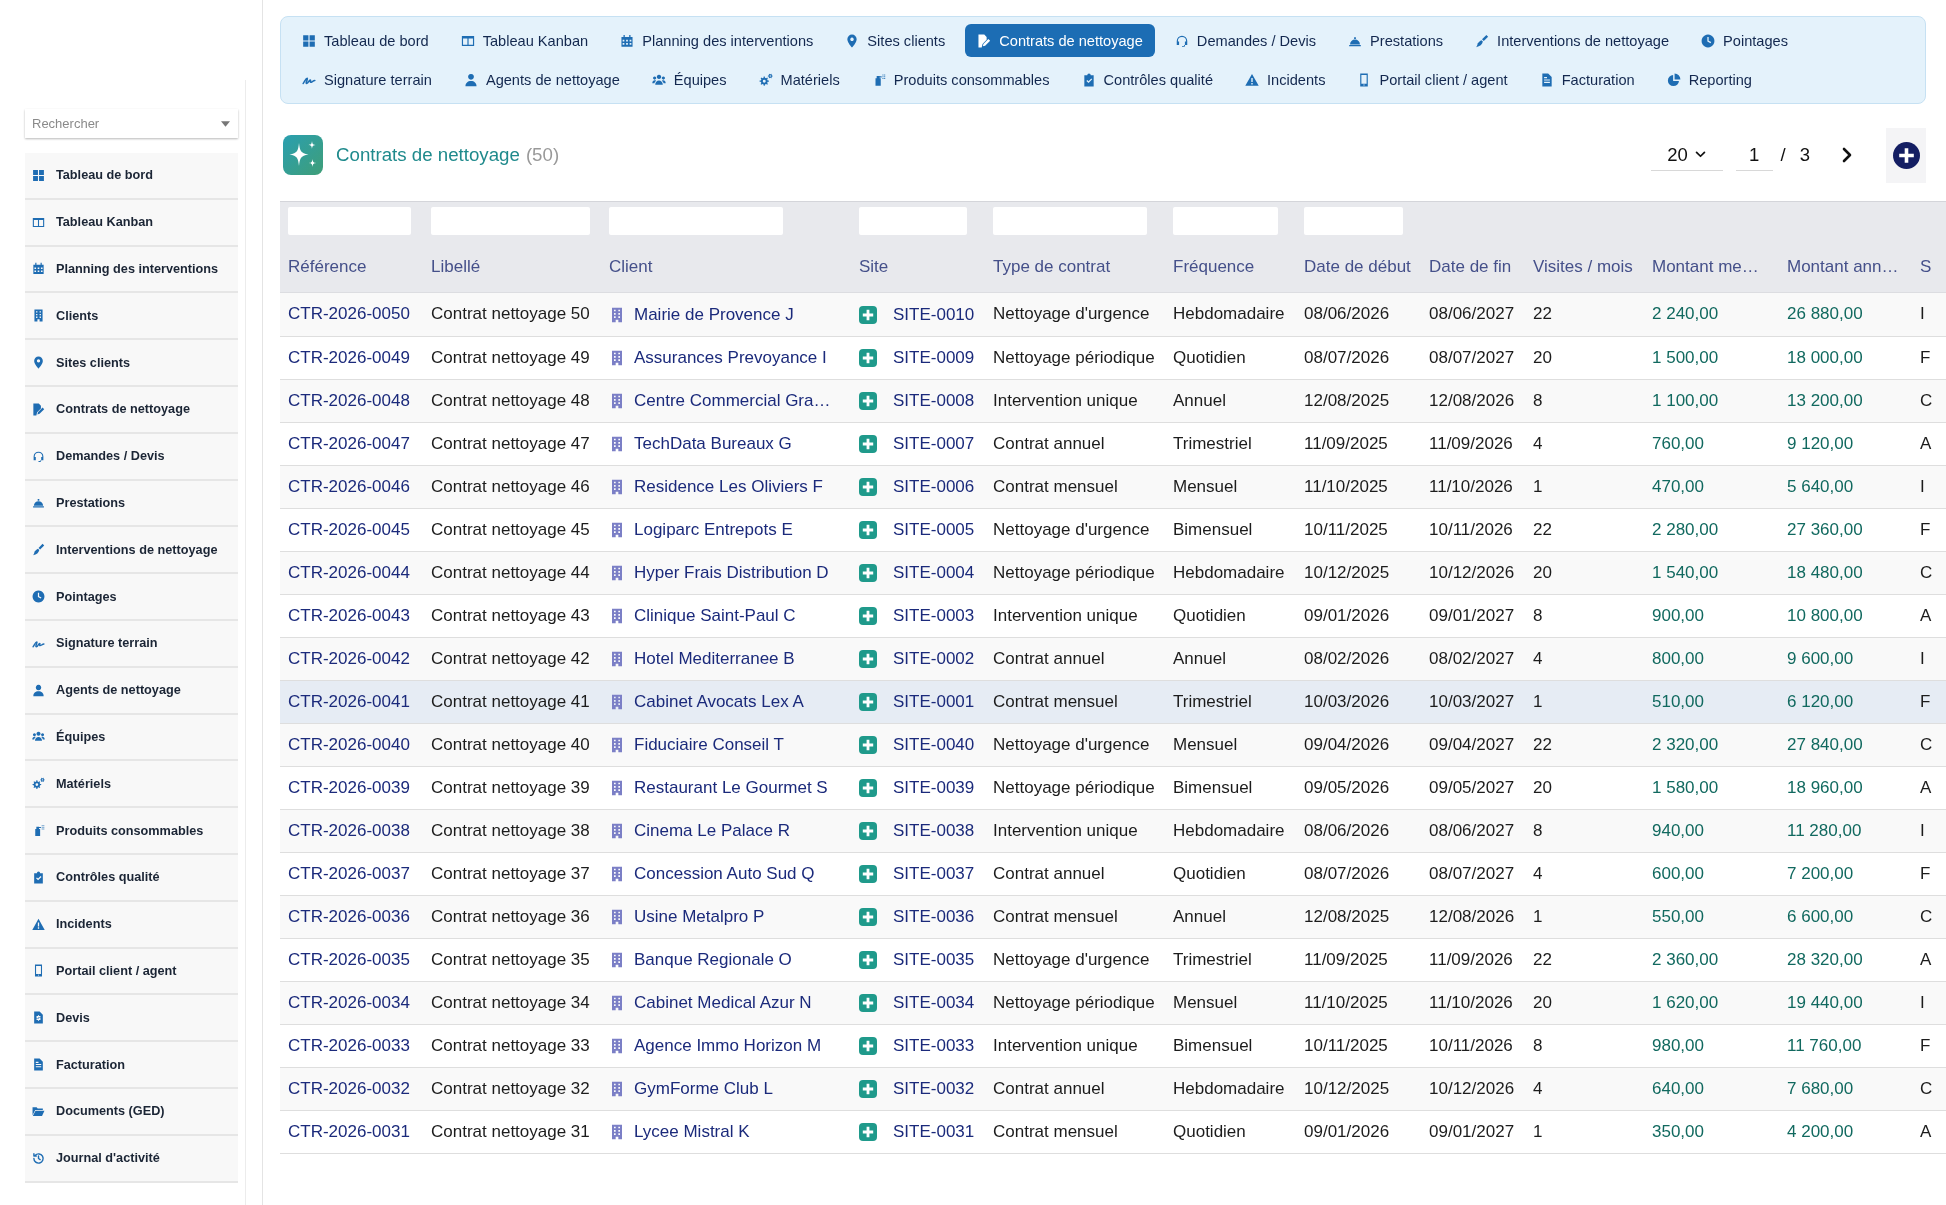 This screenshot has width=1946, height=1205. I want to click on table-row: CTR-2026-0039 Contrat nettoyage 39 Restaurant Le Gourmet S SITE-0039 Nettoyage périodique Bimensuel 09/05/2026 09/05/2027 20 1 580,00 18 960,00 A, so click(1113, 787).